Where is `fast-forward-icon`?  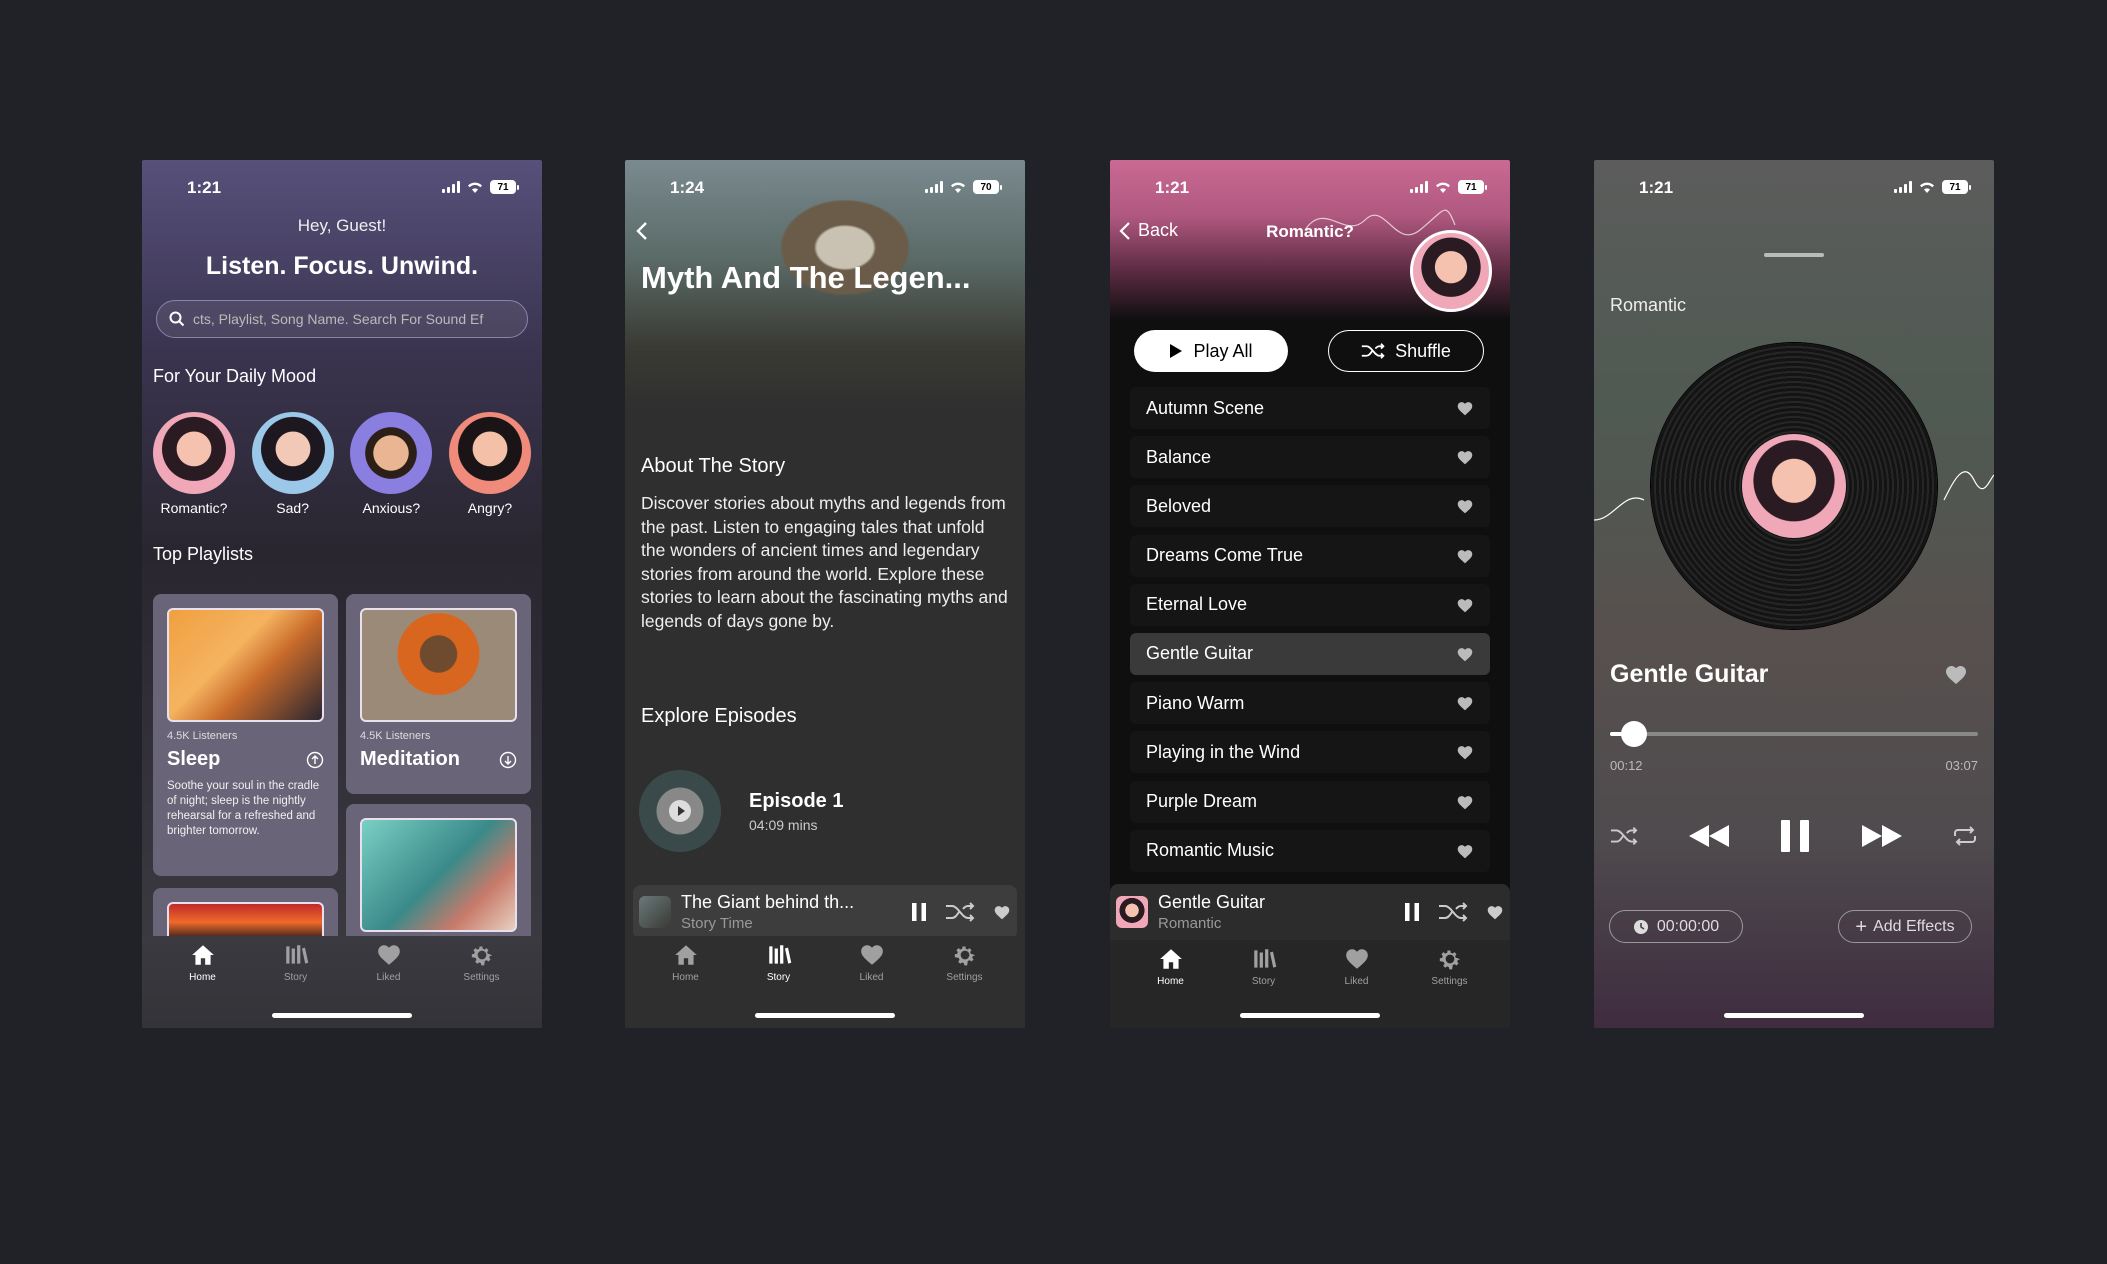
fast-forward-icon is located at coordinates (1882, 836).